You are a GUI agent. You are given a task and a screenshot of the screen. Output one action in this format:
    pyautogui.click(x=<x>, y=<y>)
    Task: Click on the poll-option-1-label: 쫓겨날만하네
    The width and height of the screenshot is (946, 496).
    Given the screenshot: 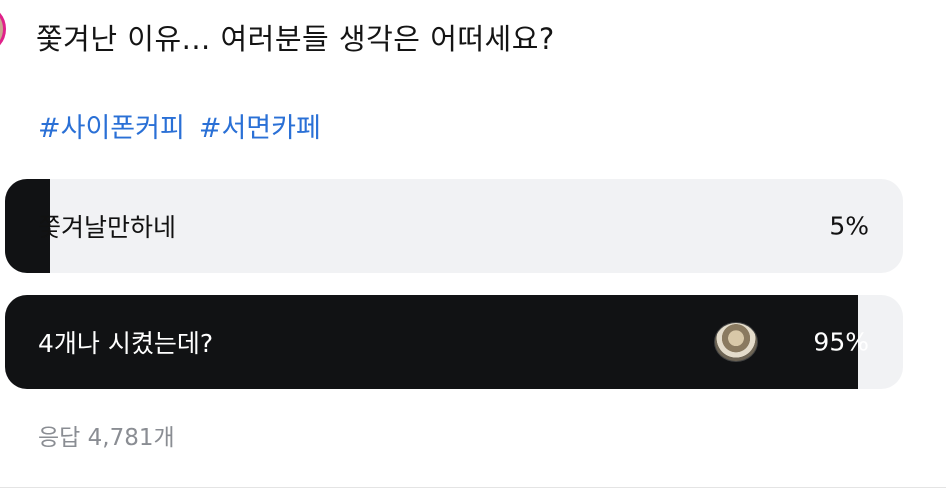 What is the action you would take?
    pyautogui.click(x=107, y=227)
    